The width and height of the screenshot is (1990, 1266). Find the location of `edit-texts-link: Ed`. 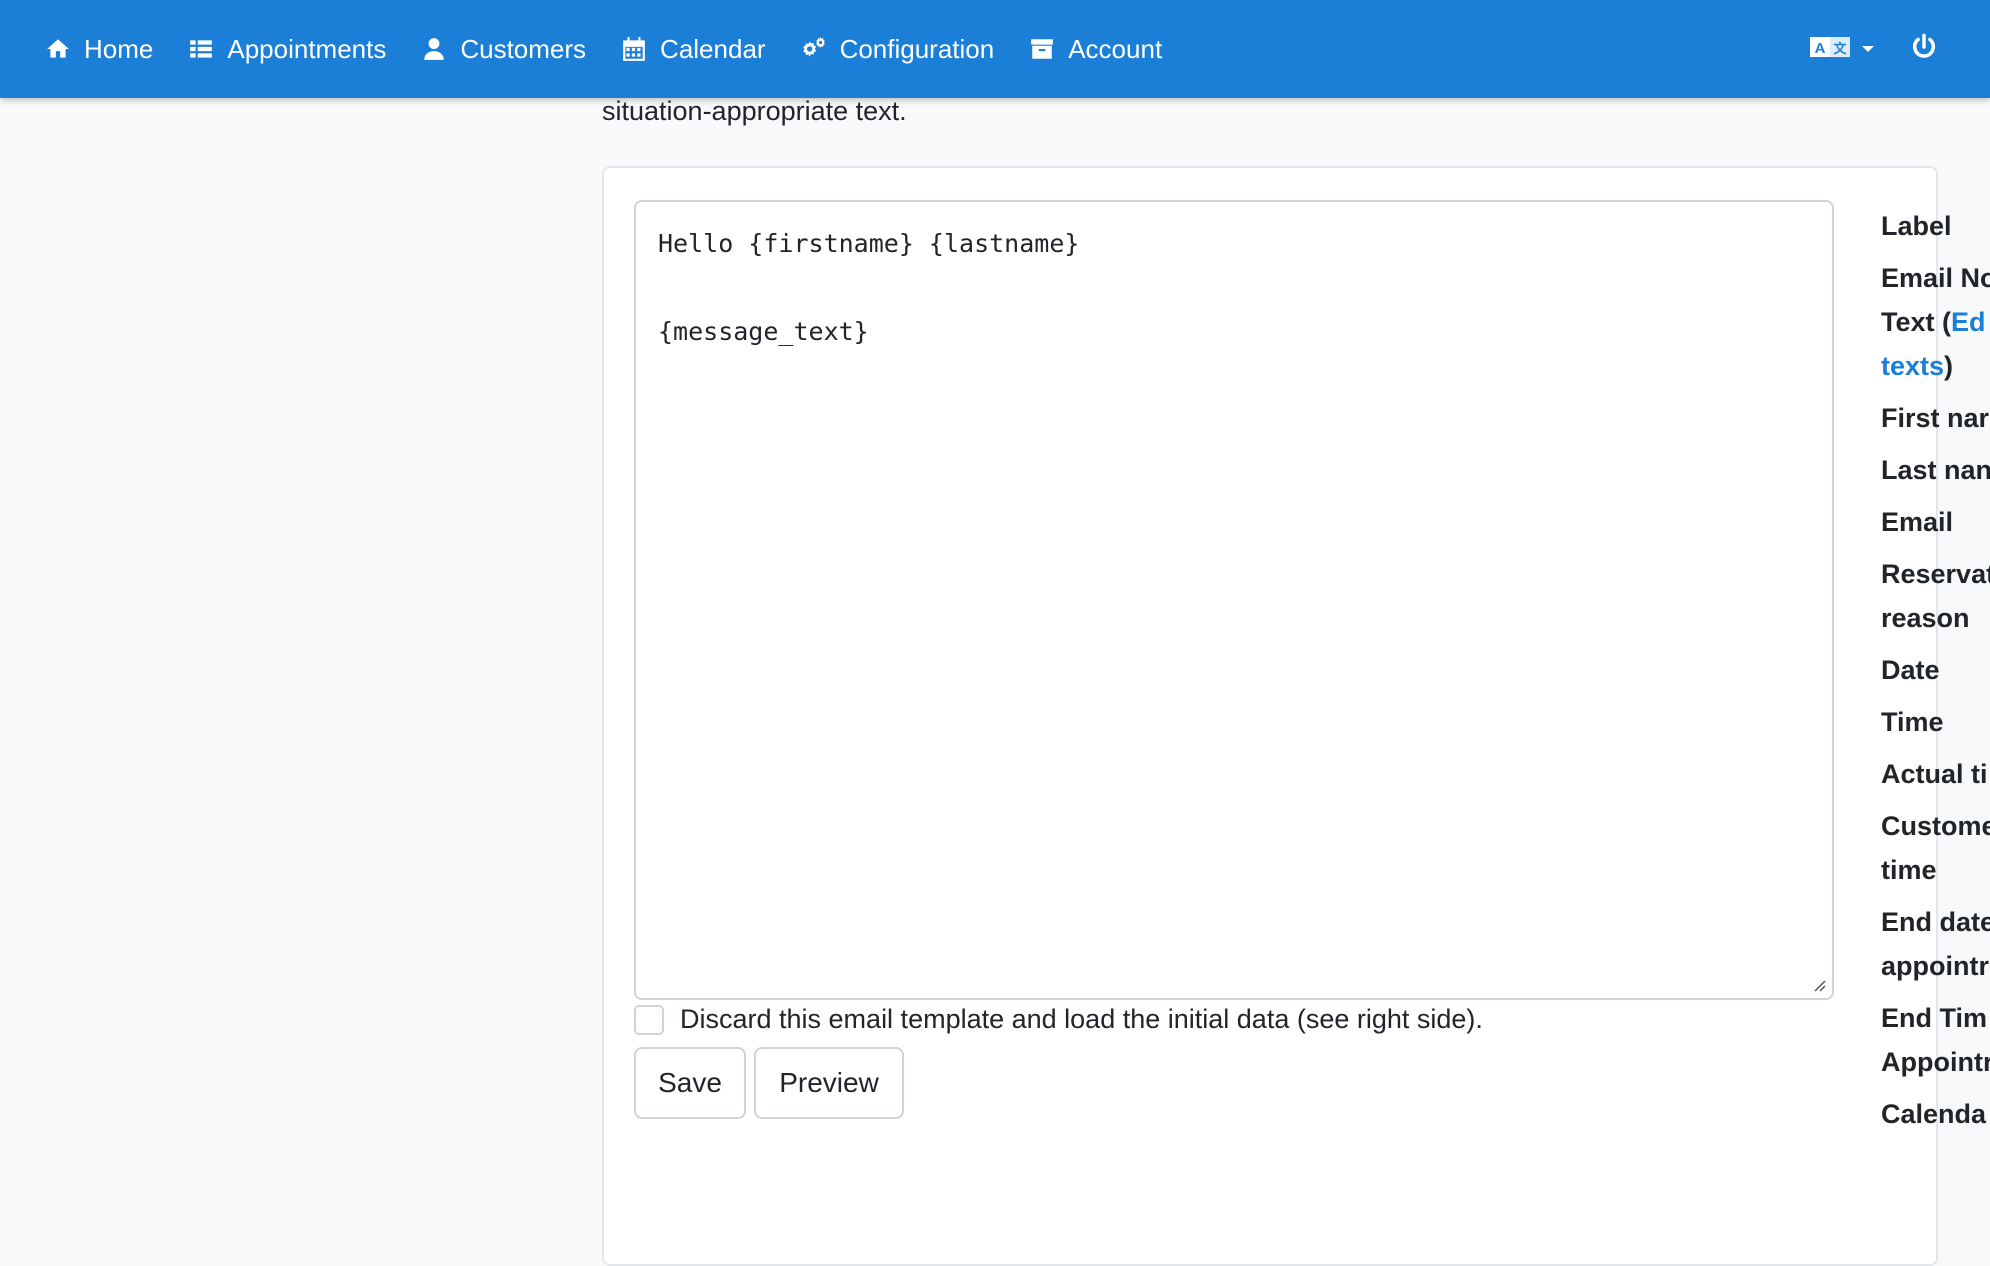

edit-texts-link: Ed is located at coordinates (1968, 322).